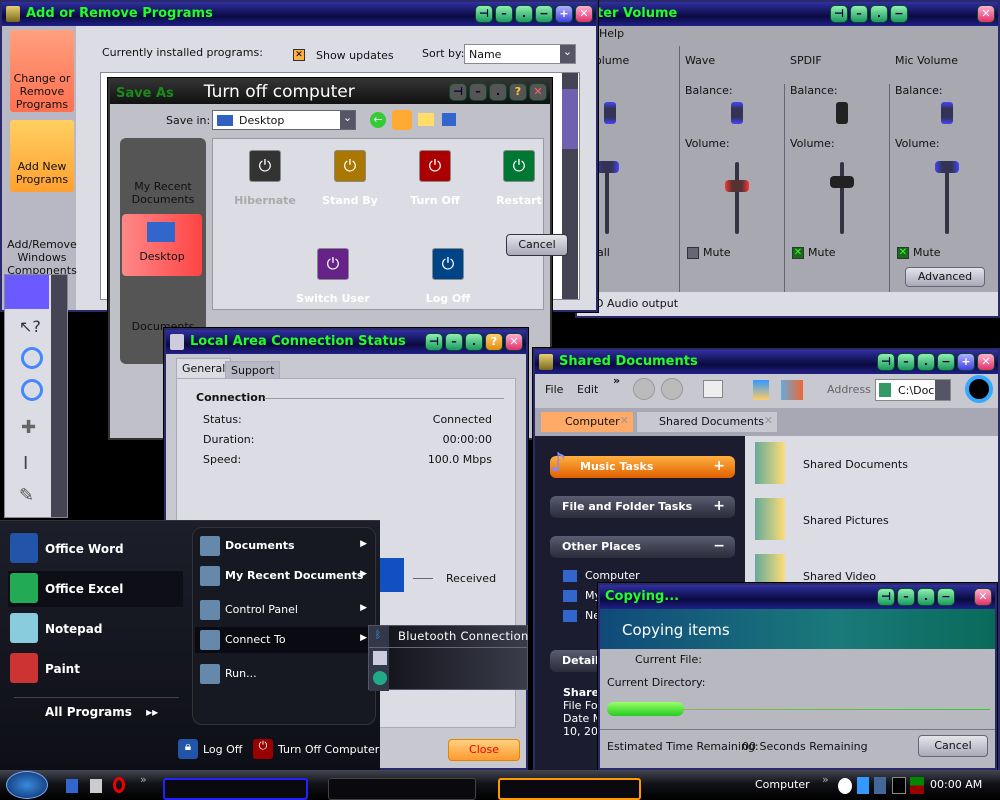  I want to click on place-recent-documents: My Recent Documents, so click(163, 177).